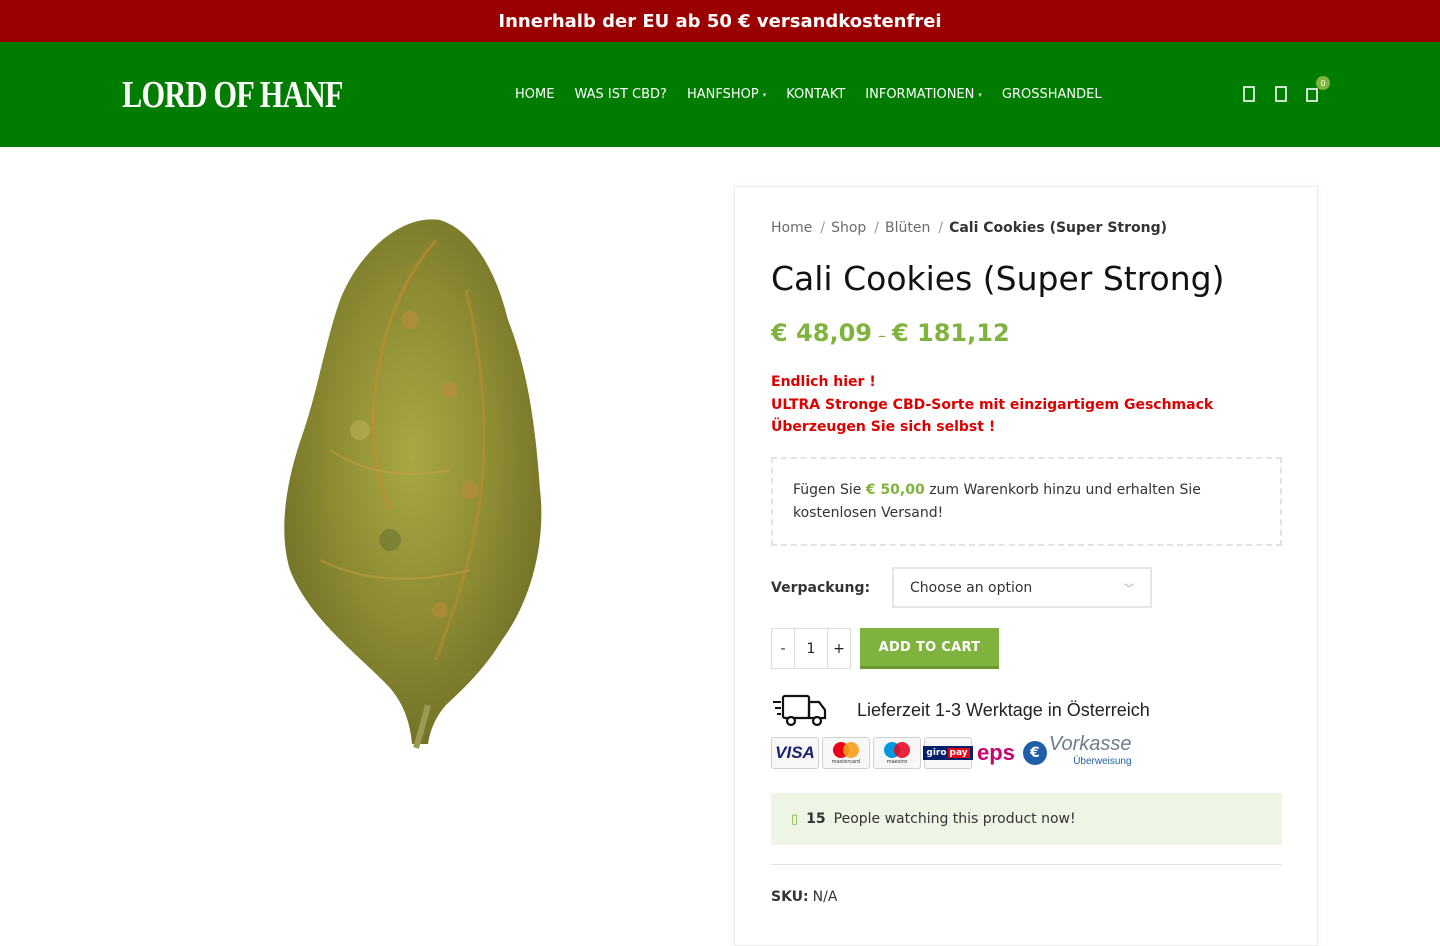 Image resolution: width=1440 pixels, height=946 pixels. What do you see at coordinates (839, 648) in the screenshot?
I see `quantity-plus-button: +` at bounding box center [839, 648].